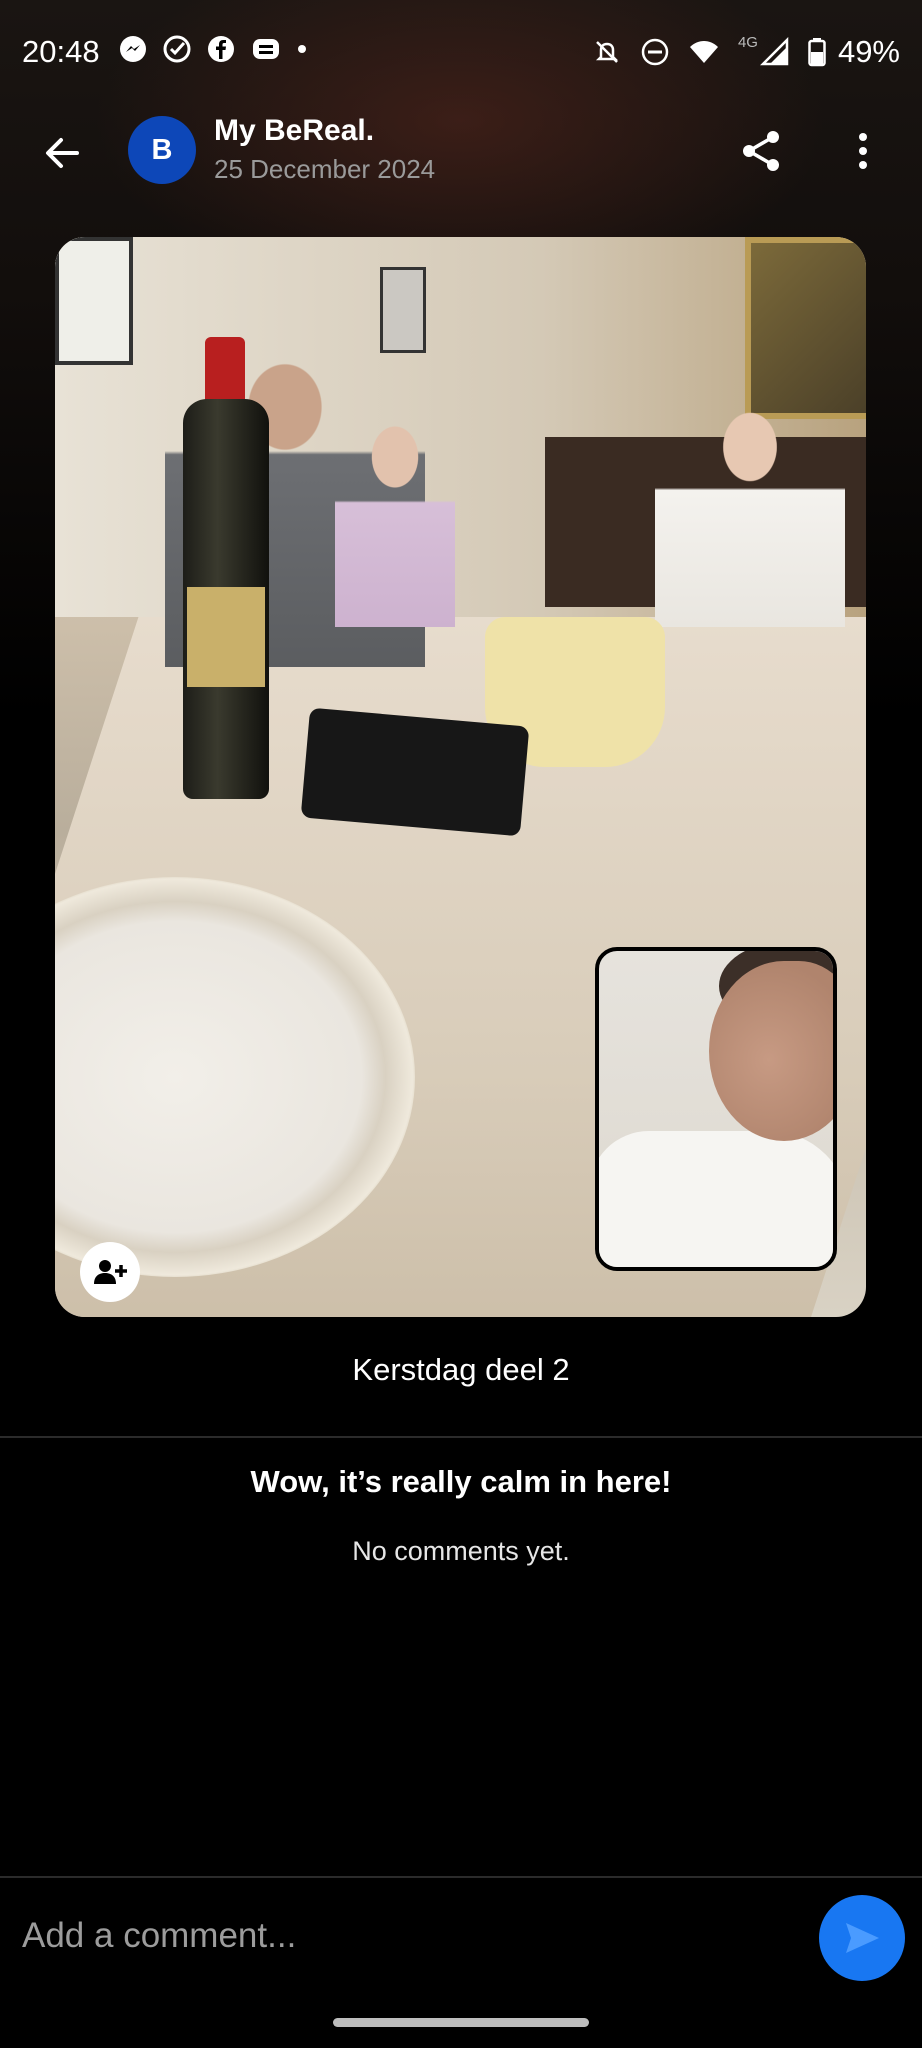  I want to click on battery-percentage: 49%, so click(868, 51).